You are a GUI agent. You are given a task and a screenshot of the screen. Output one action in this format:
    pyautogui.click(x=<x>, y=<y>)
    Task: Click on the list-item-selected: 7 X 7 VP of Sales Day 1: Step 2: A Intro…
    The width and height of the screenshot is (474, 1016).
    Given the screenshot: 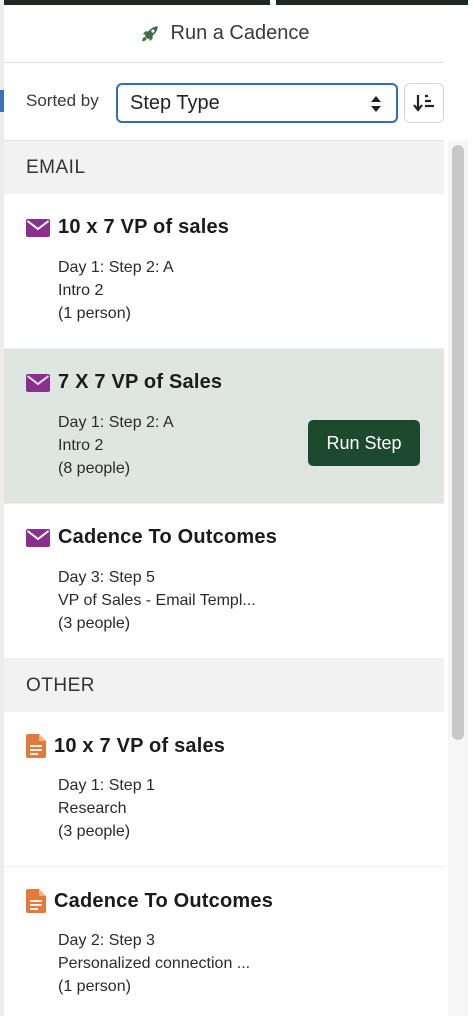 What is the action you would take?
    pyautogui.click(x=224, y=426)
    